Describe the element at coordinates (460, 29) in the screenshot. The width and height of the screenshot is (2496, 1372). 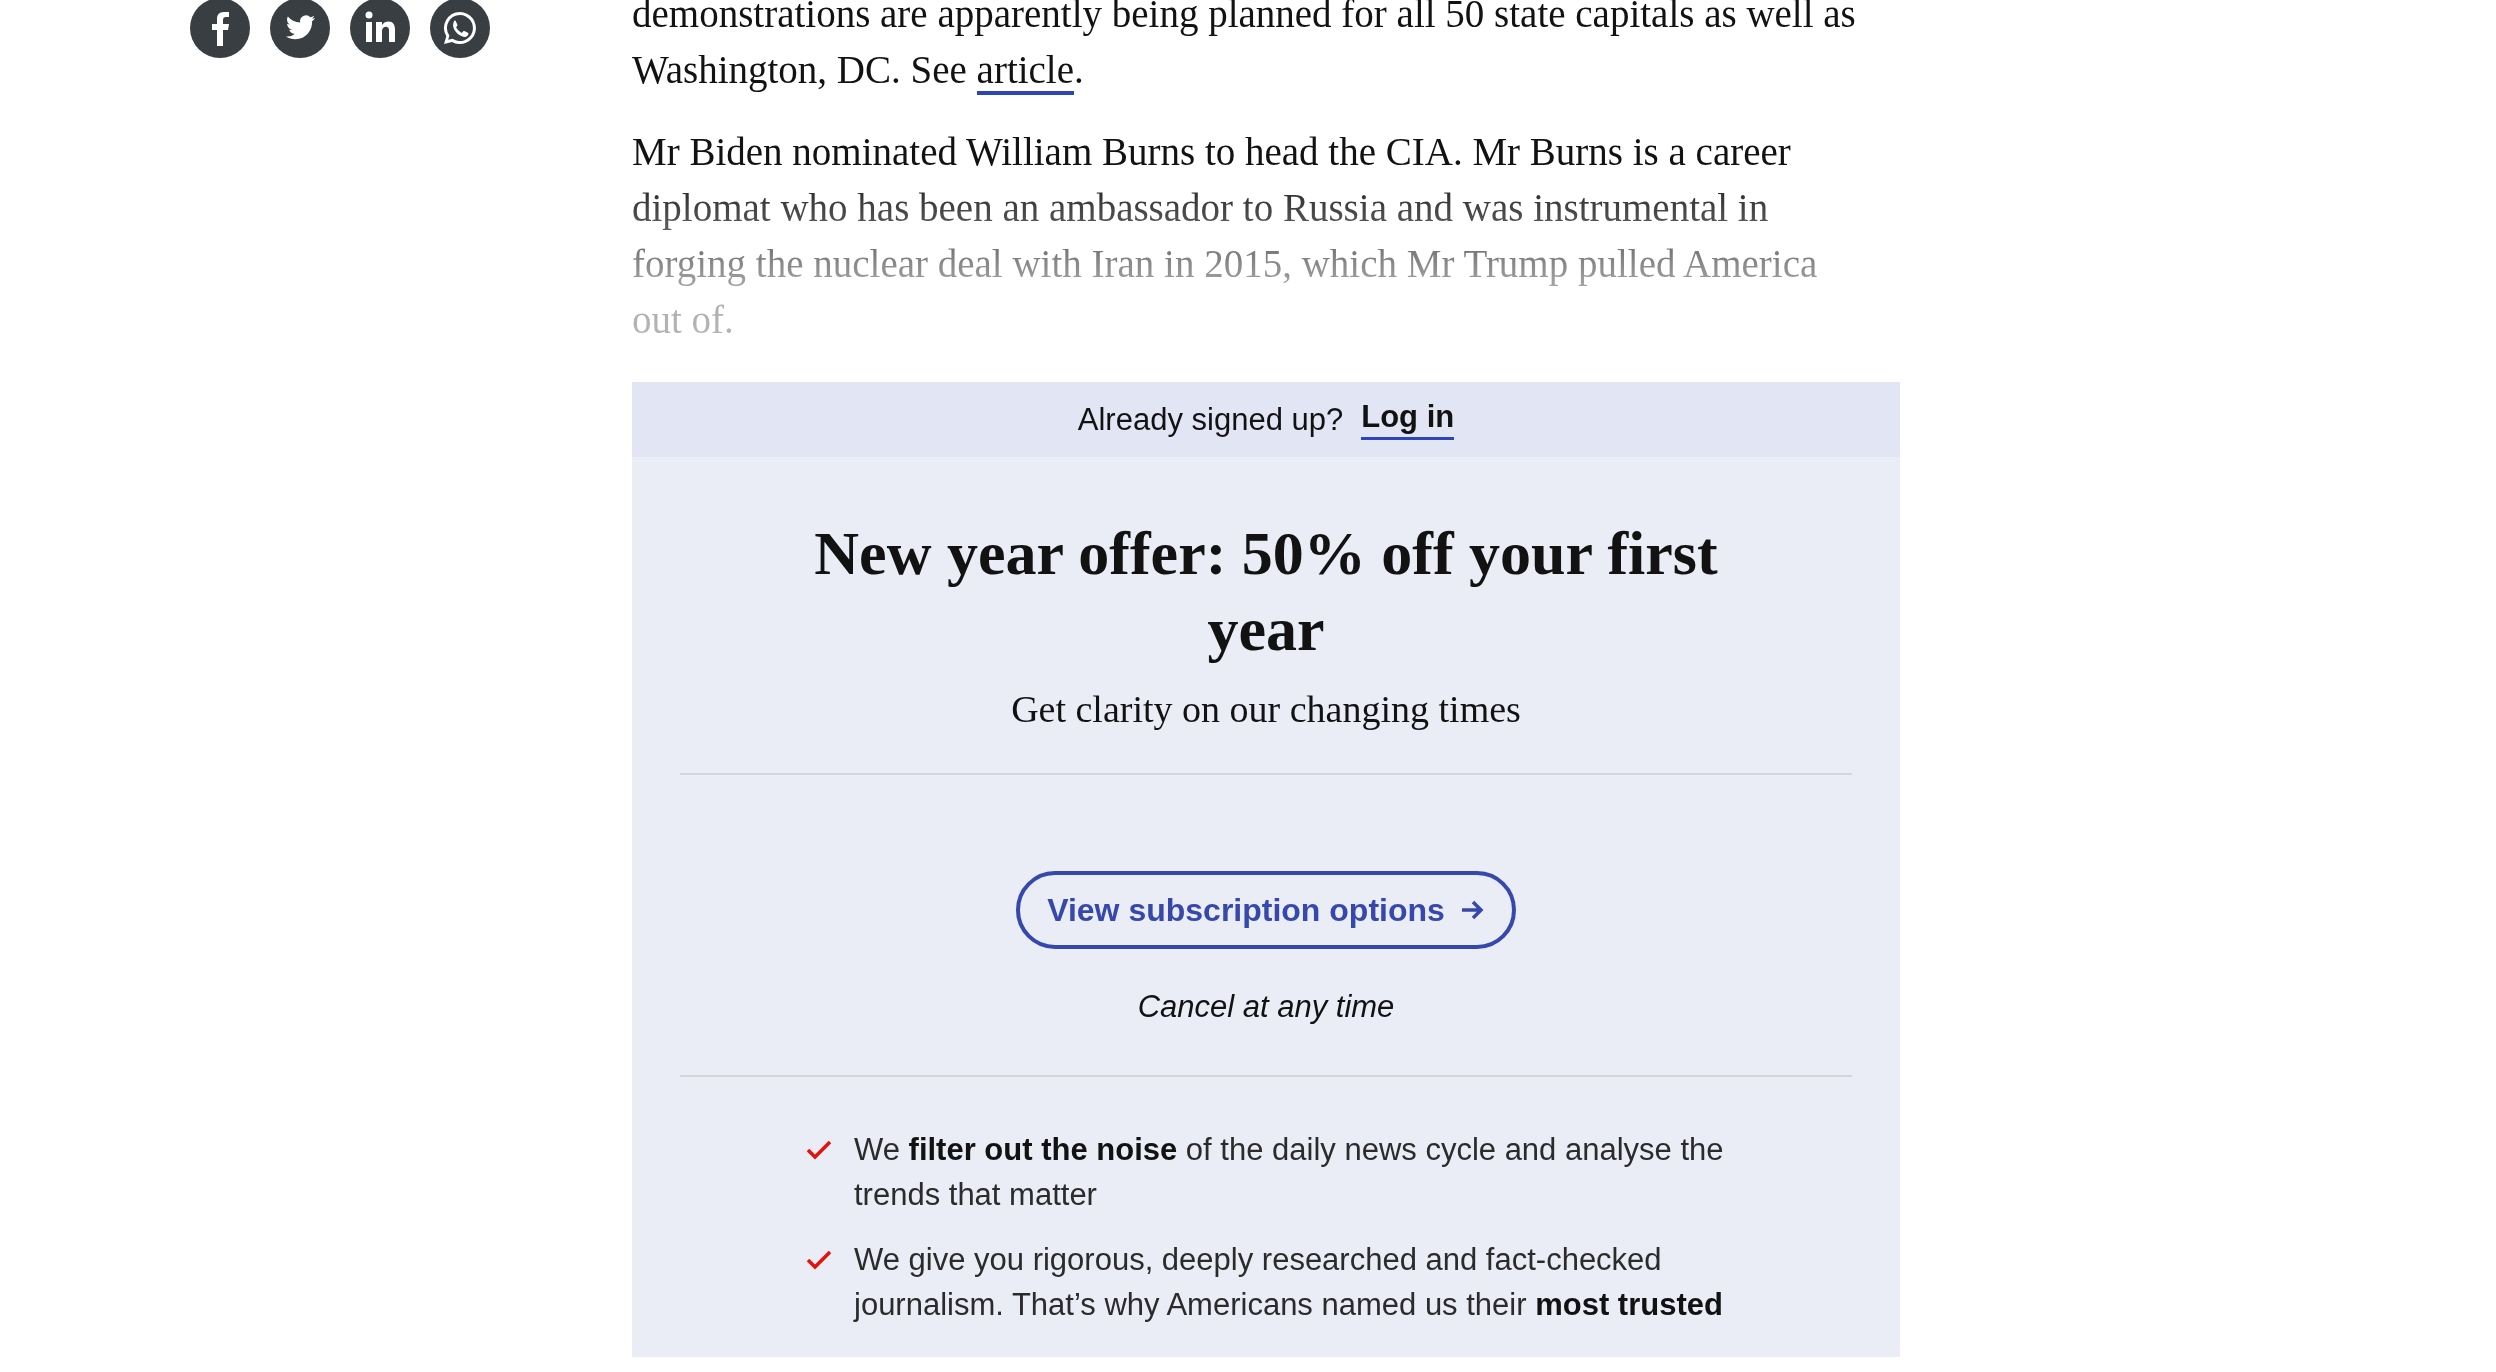
I see `whatsapp-icon` at that location.